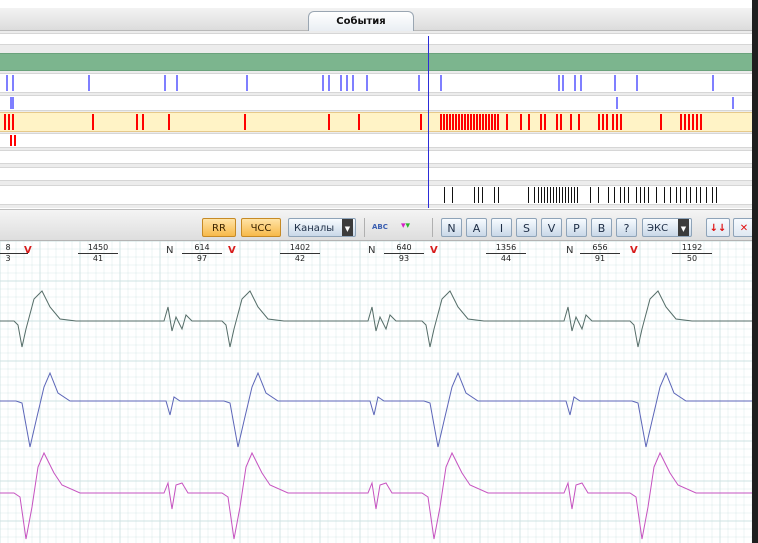 This screenshot has height=543, width=758. Describe the element at coordinates (376, 195) in the screenshot. I see `track-black-events` at that location.